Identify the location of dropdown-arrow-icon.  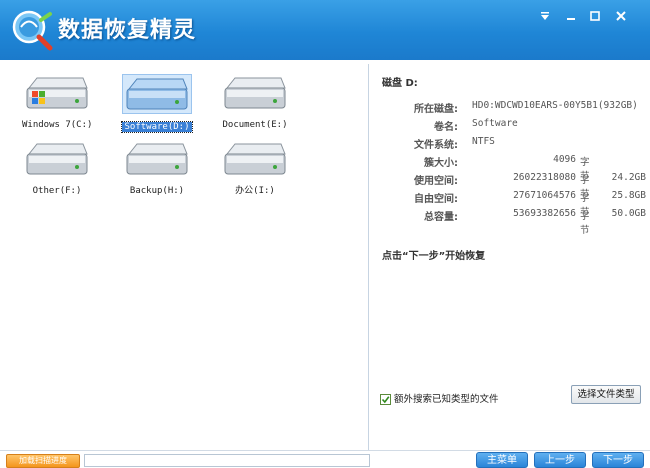
(545, 16).